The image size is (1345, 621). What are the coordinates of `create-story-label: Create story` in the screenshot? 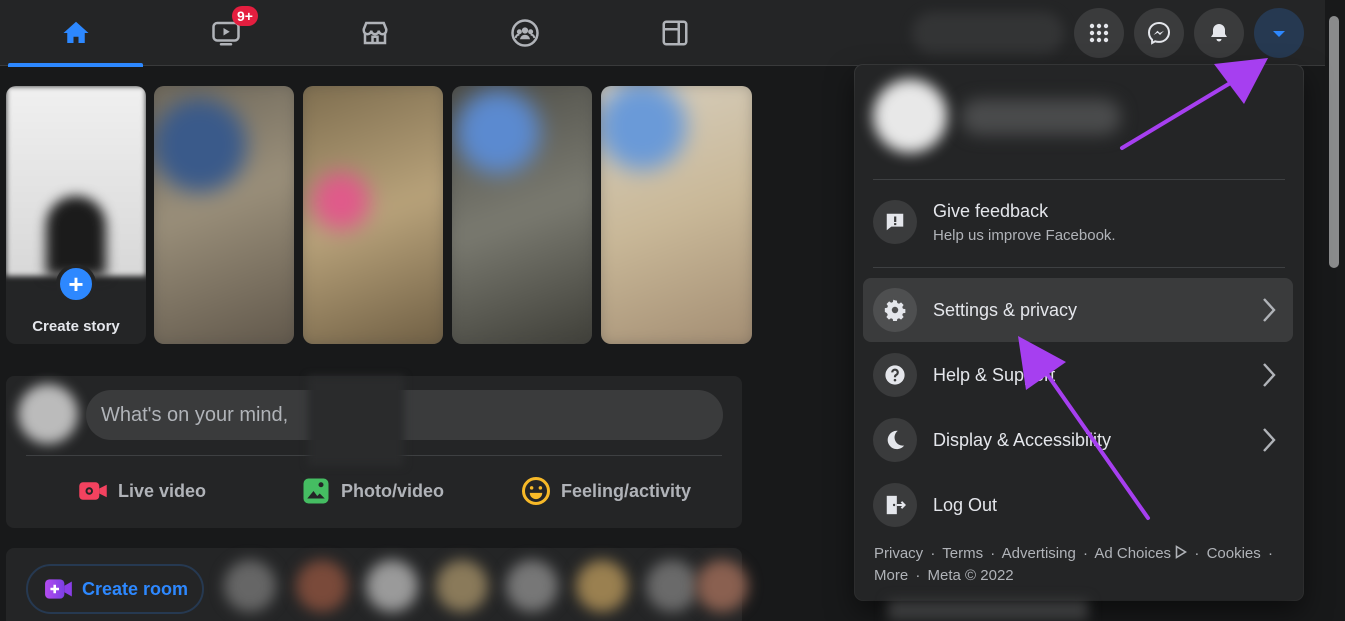 It's located at (76, 326).